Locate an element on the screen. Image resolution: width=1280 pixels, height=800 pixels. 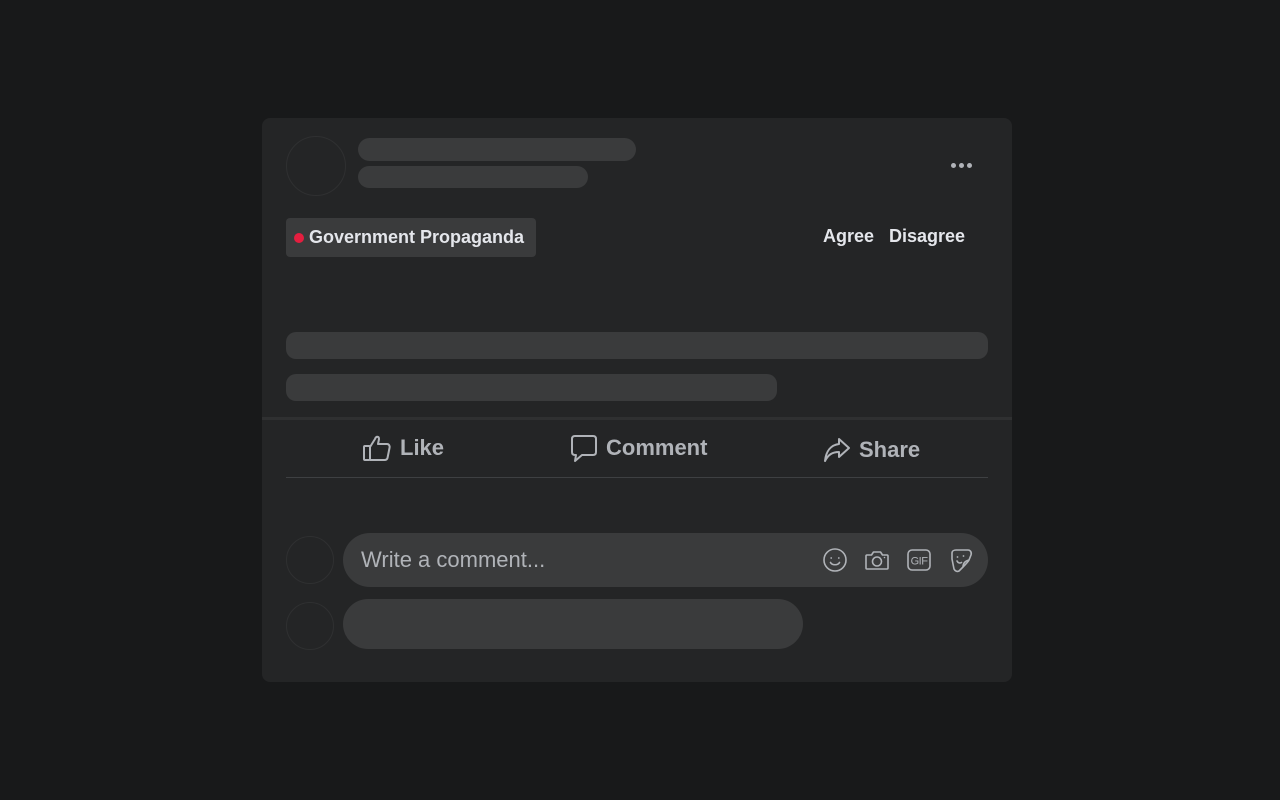
agree-button: Agree is located at coordinates (848, 236).